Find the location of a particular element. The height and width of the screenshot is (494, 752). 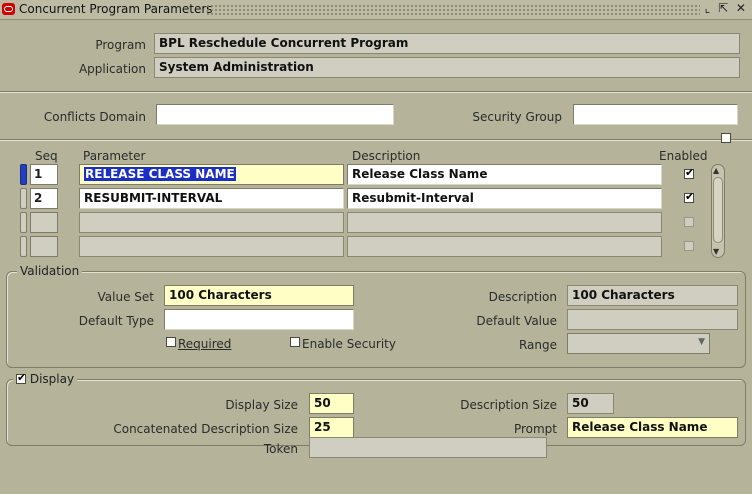

concat-size-label: Concatenated Description Size is located at coordinates (205, 429).